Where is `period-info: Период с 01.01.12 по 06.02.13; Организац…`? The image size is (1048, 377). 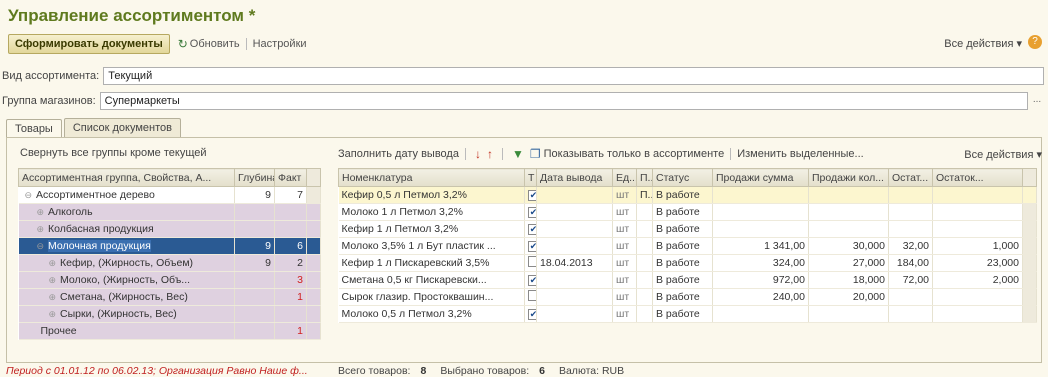 period-info: Период с 01.01.12 по 06.02.13; Организац… is located at coordinates (165, 371).